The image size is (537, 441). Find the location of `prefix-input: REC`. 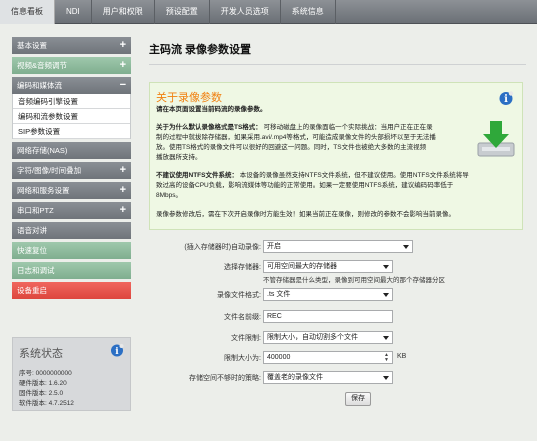

prefix-input: REC is located at coordinates (328, 316).